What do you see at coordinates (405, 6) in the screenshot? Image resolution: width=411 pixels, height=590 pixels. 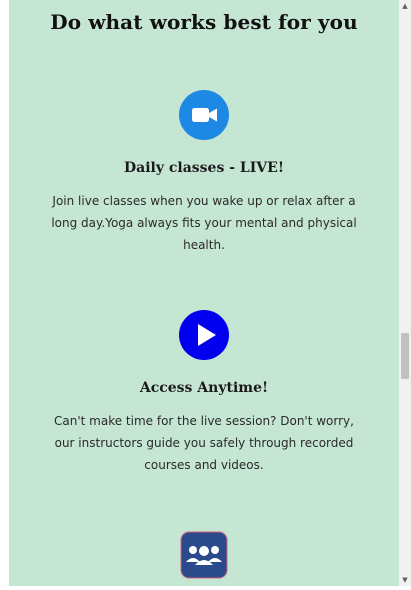 I see `scroll-up-arrow-icon: ▲` at bounding box center [405, 6].